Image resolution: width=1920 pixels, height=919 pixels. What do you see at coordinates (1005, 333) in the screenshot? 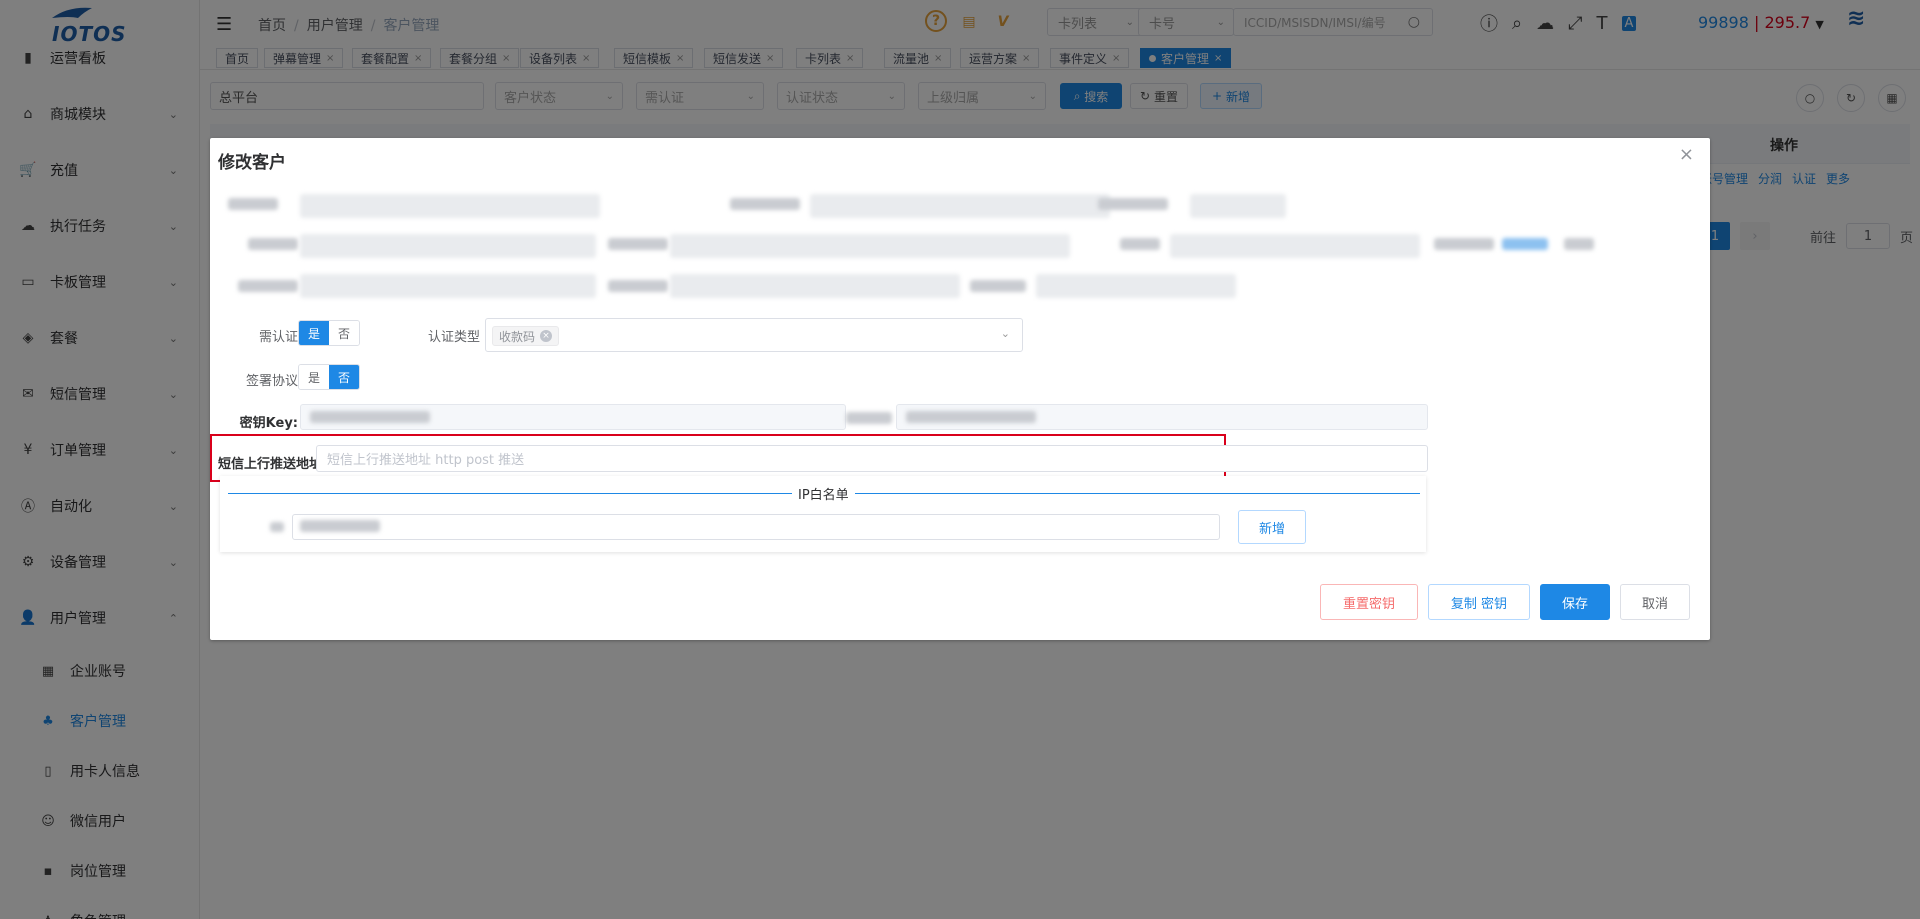
I see `chevron-down-icon: ⌄` at bounding box center [1005, 333].